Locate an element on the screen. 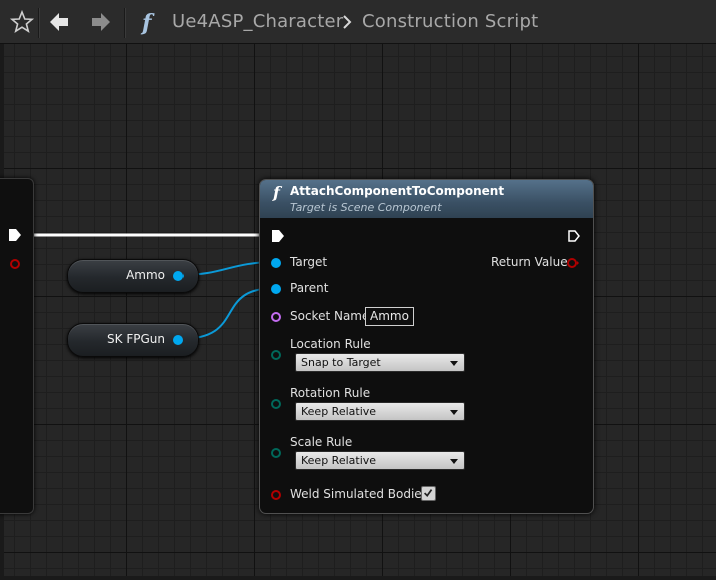  weld-checkbox is located at coordinates (428, 493).